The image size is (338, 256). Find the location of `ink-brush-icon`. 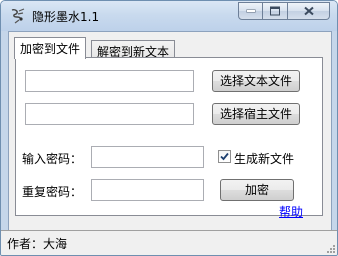

ink-brush-icon is located at coordinates (18, 16).